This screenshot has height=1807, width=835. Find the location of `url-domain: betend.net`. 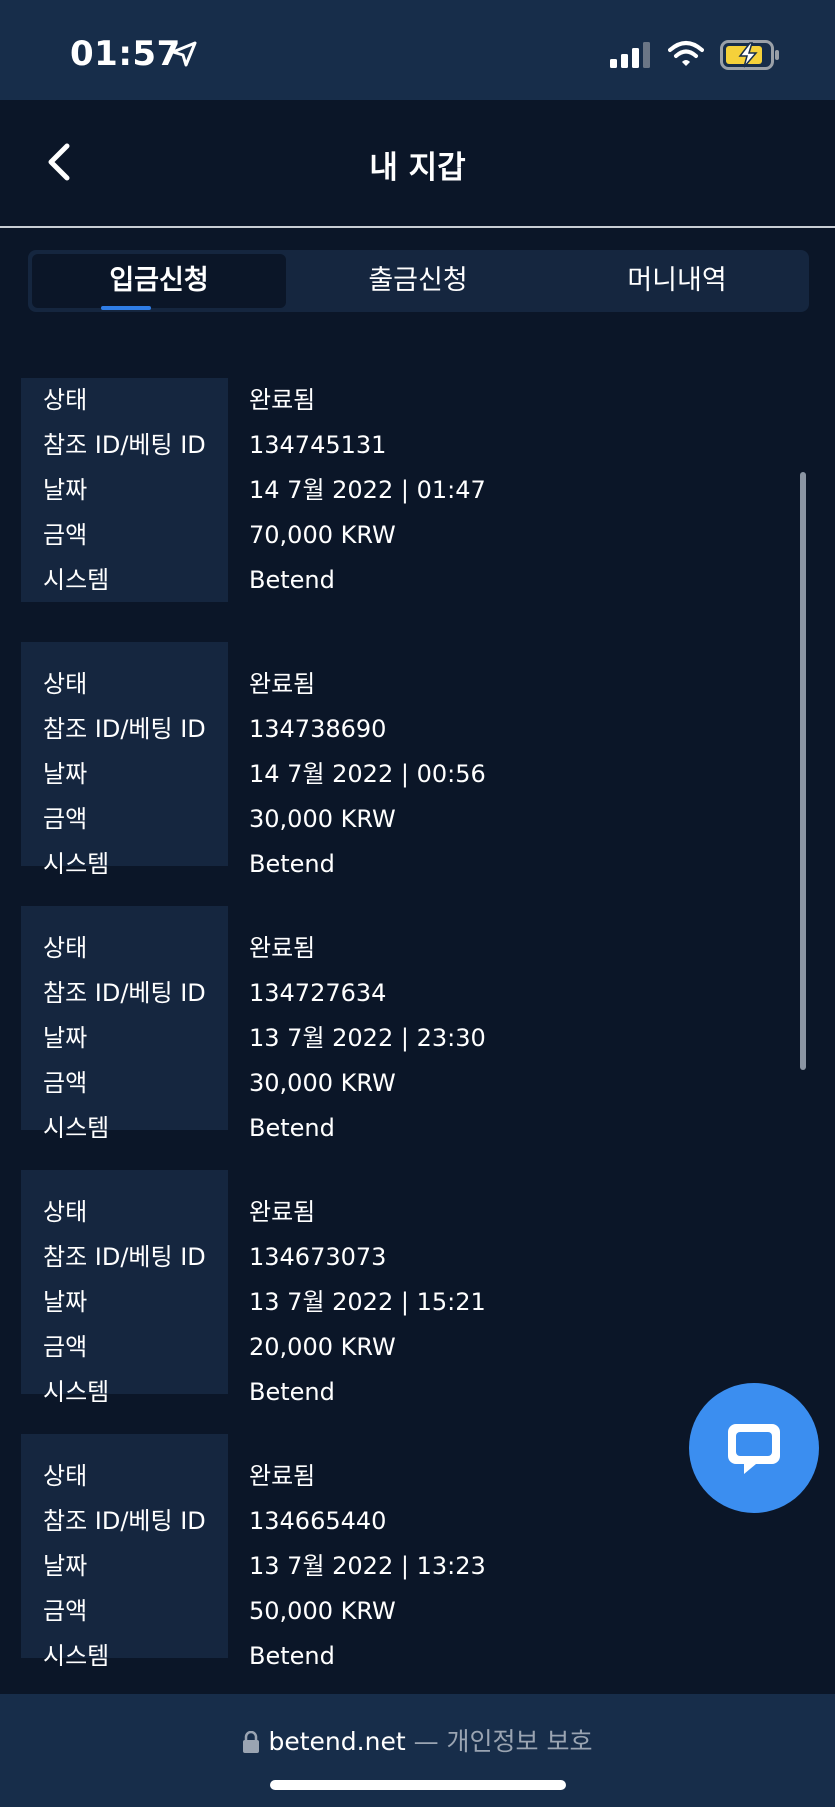

url-domain: betend.net is located at coordinates (337, 1741).